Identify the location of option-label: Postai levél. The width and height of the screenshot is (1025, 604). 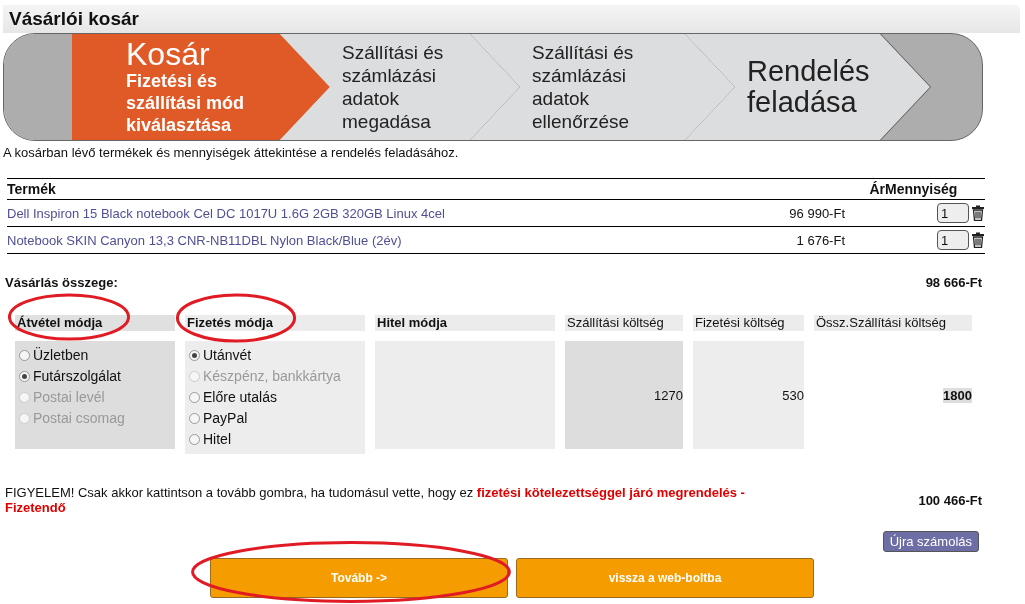
(69, 397).